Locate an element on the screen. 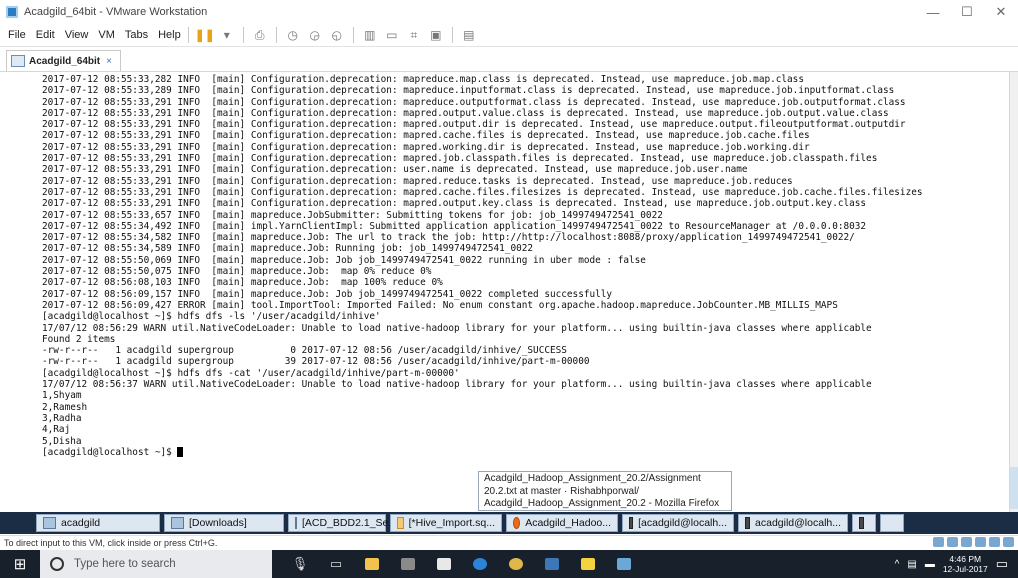 The width and height of the screenshot is (1018, 578). firefox-icon is located at coordinates (517, 523).